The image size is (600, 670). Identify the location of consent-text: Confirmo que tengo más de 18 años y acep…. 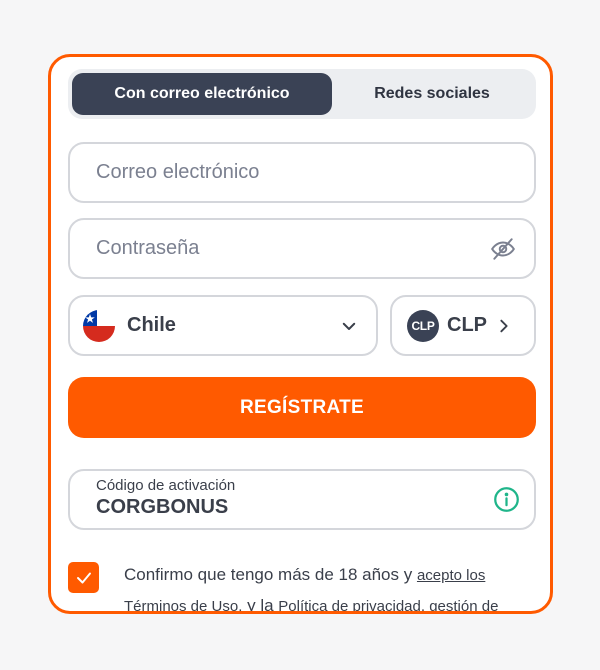
(329, 587).